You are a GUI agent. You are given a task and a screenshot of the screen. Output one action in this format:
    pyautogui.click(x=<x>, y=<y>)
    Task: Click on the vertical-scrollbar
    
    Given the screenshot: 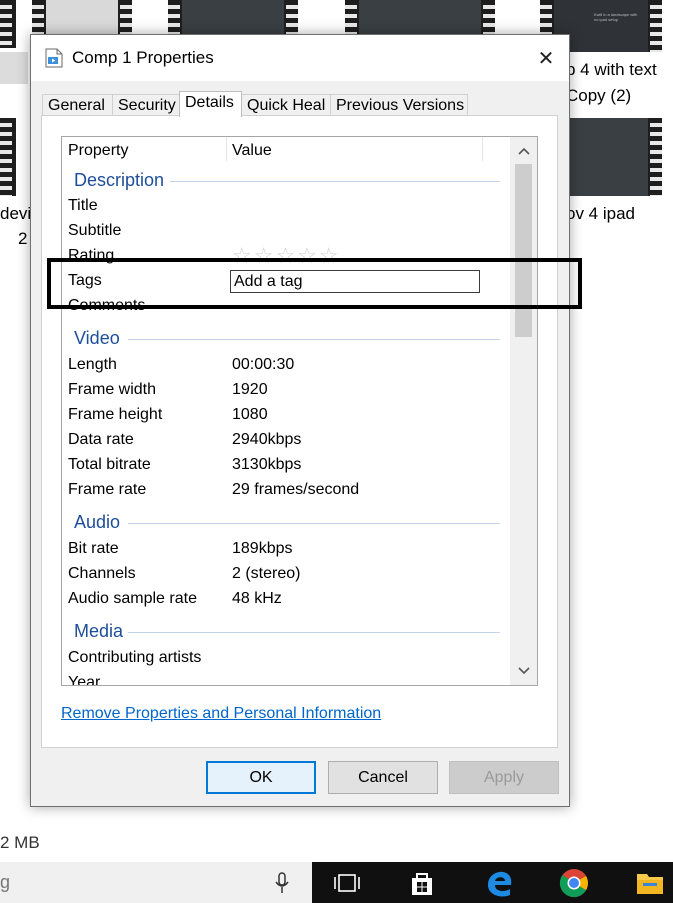 What is the action you would take?
    pyautogui.click(x=523, y=411)
    